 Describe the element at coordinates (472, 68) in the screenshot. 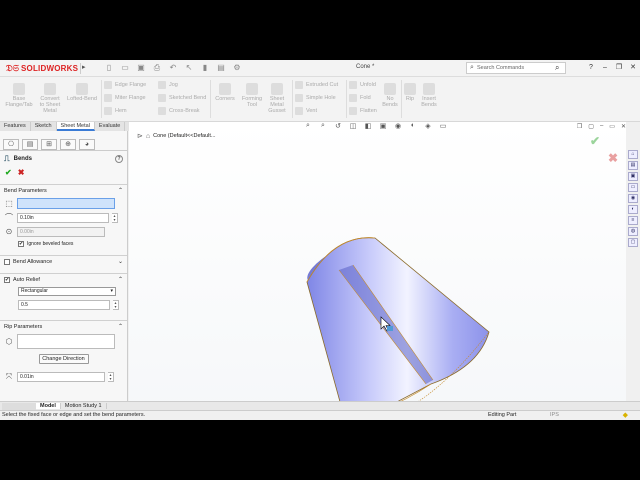

I see `search-scope-icon: ⌕` at that location.